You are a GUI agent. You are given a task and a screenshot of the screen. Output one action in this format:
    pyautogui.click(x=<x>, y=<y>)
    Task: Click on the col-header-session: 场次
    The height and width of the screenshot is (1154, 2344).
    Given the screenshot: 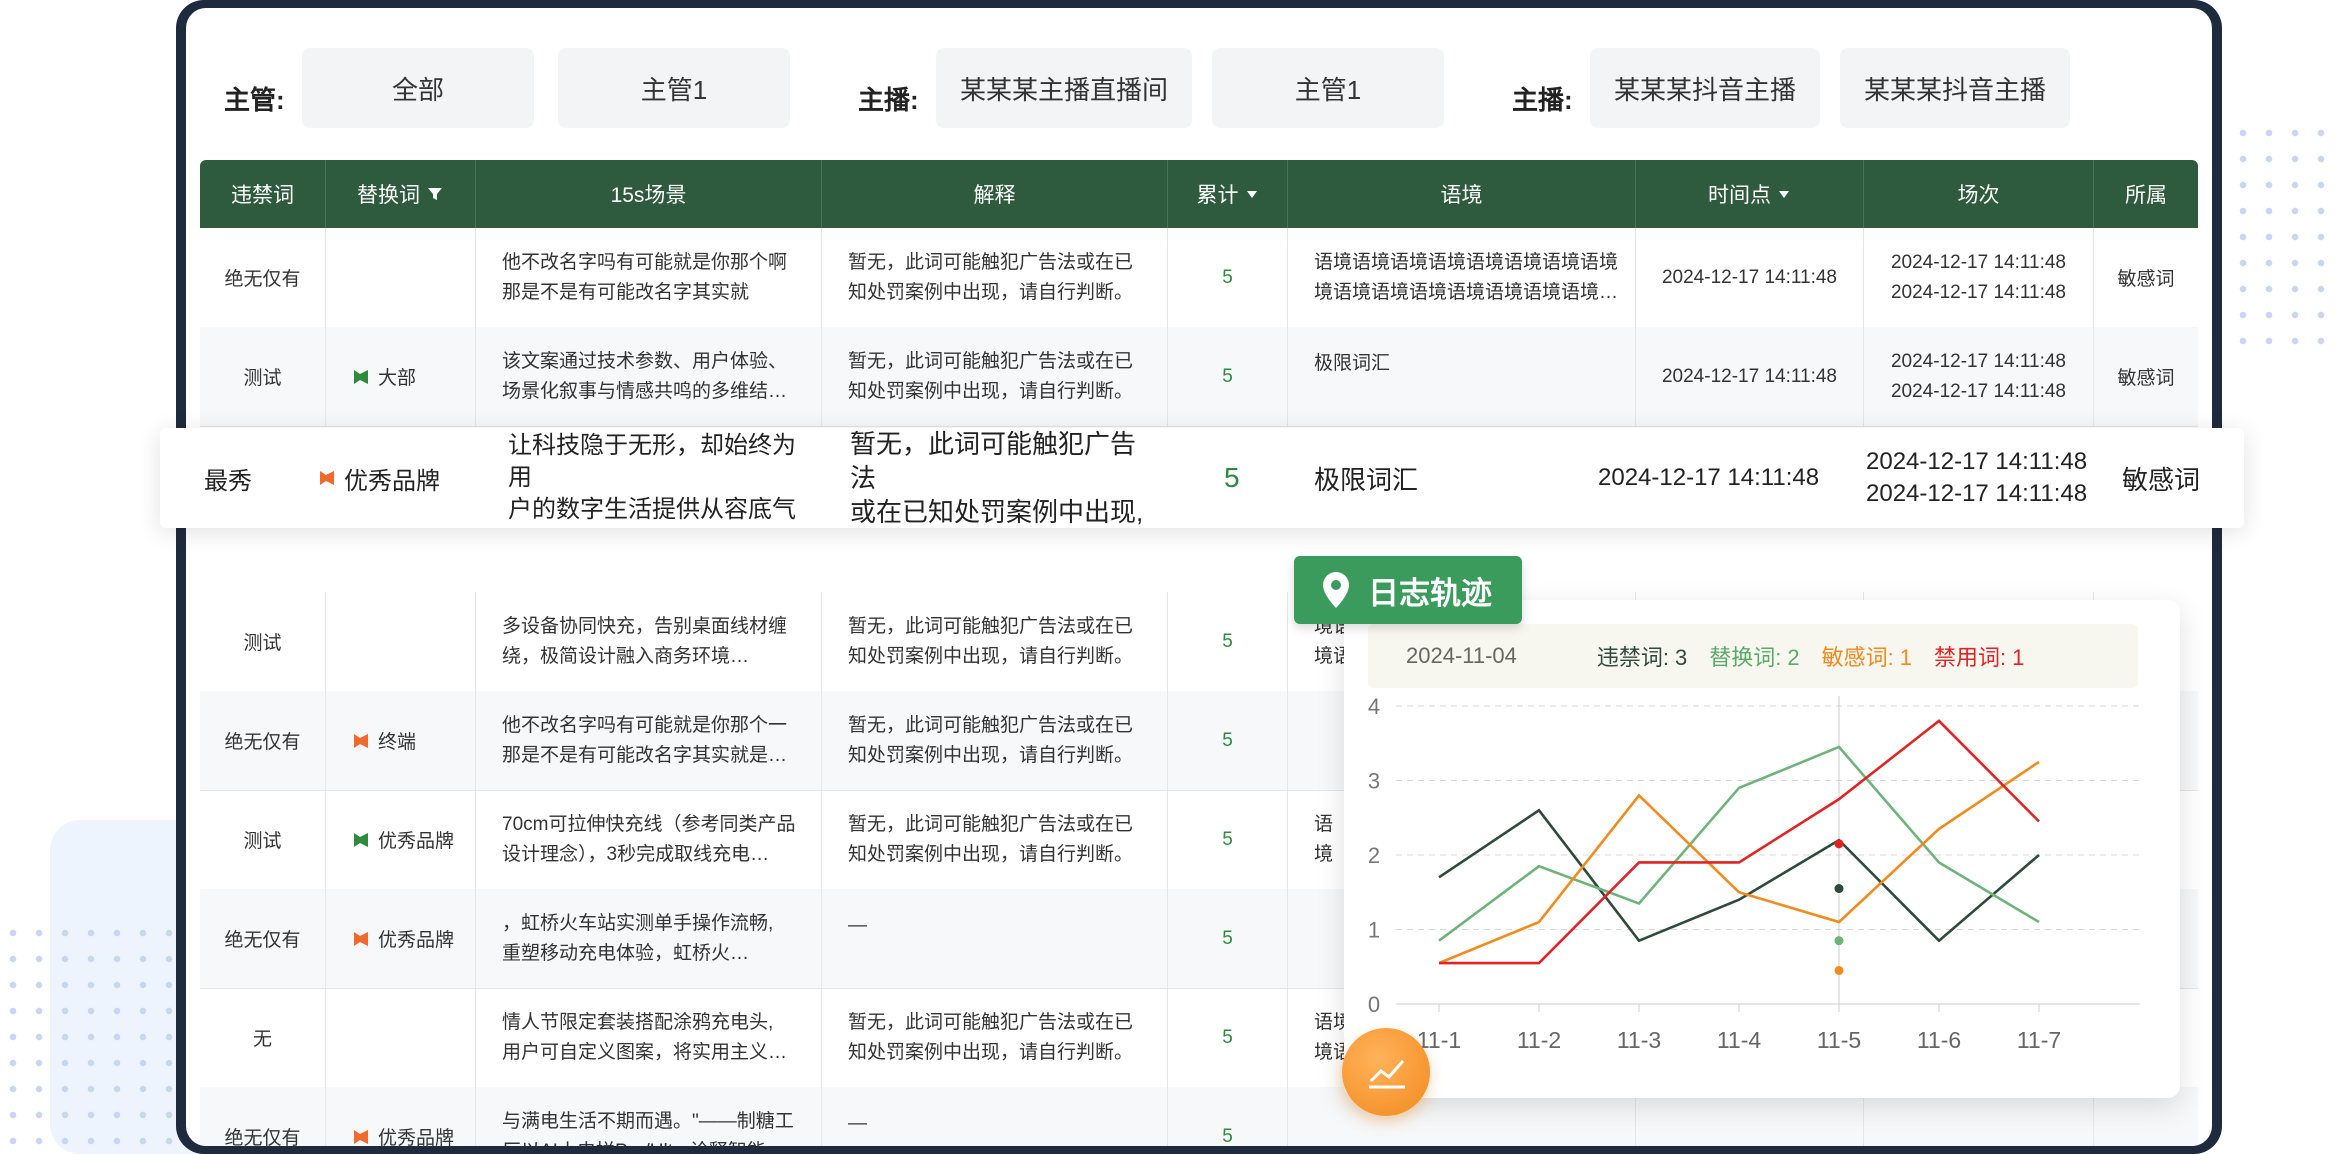 What is the action you would take?
    pyautogui.click(x=1979, y=194)
    